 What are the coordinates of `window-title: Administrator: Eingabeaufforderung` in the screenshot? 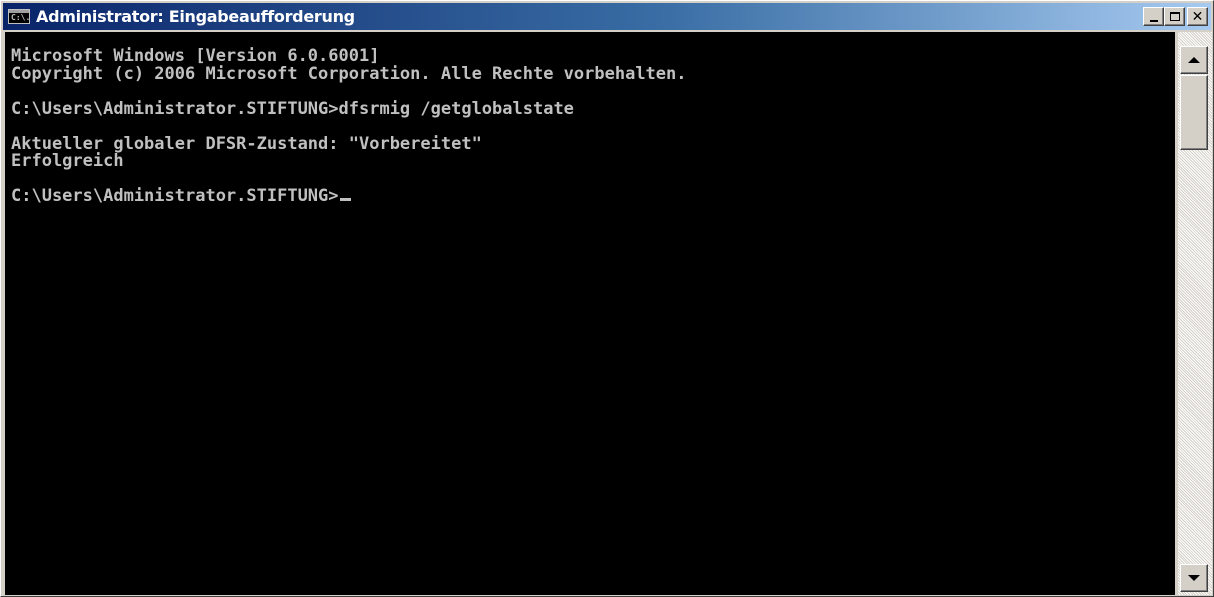 It's located at (195, 16).